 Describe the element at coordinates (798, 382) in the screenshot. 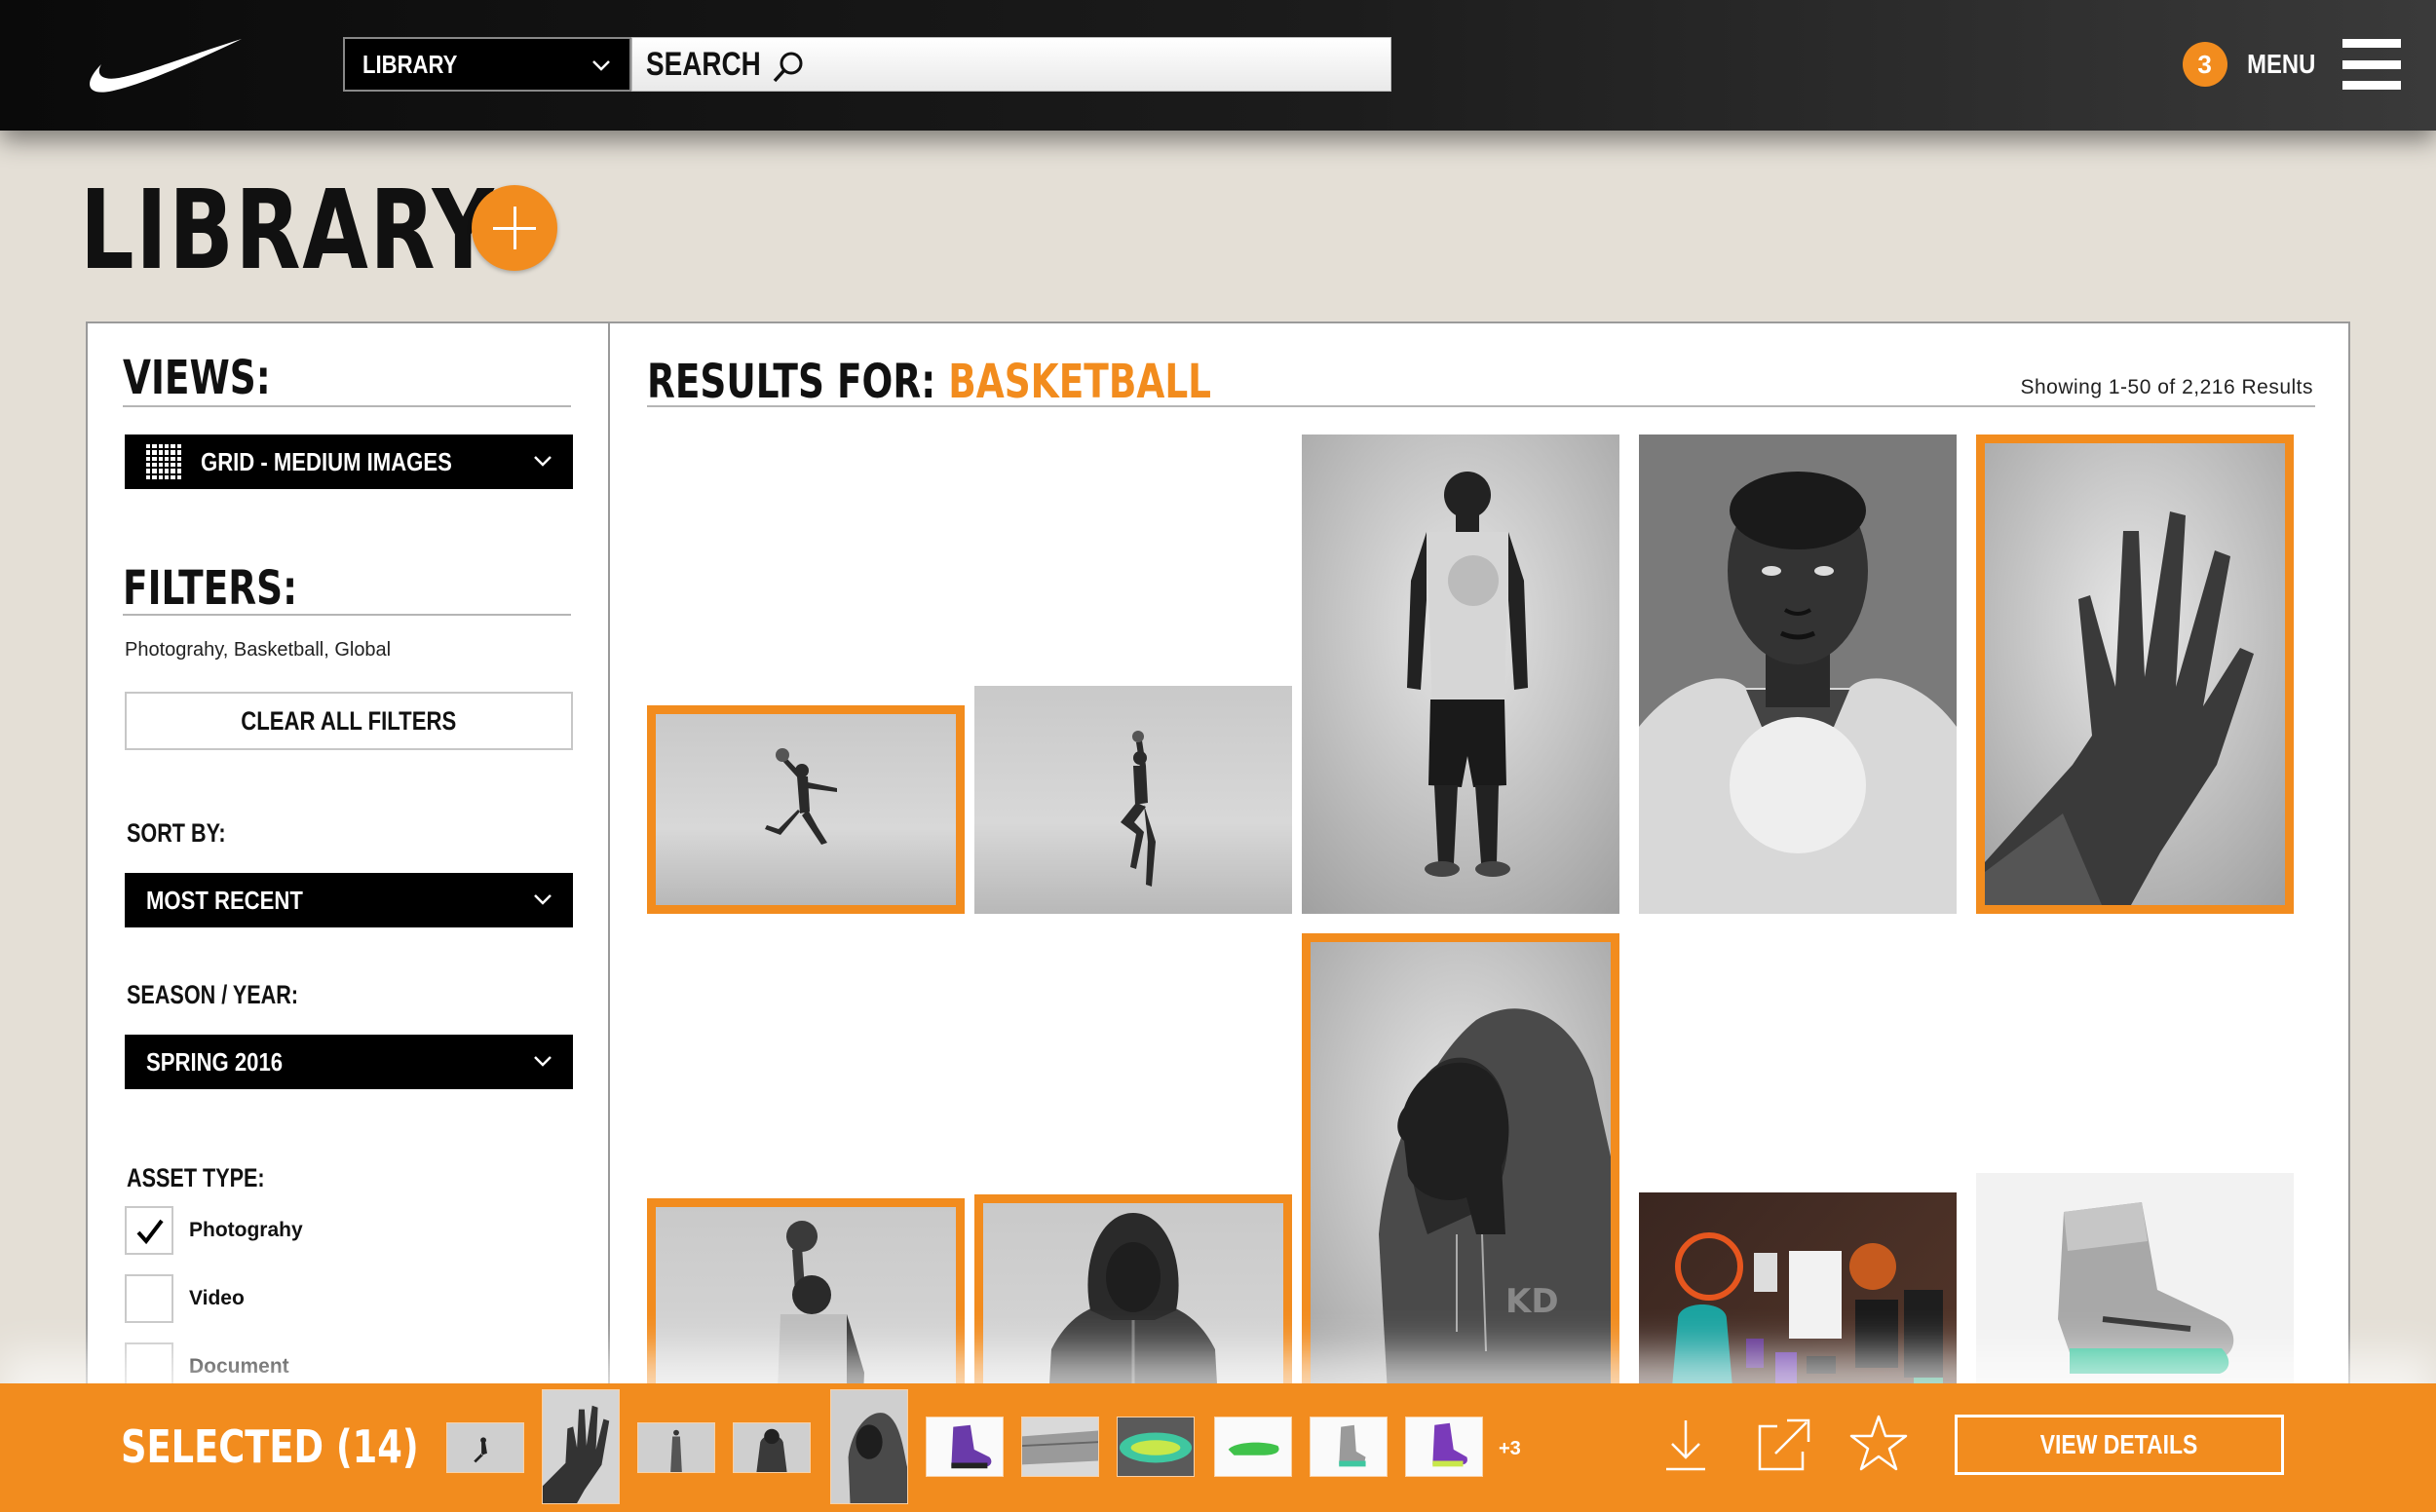

I see `results-prefix: RESULTS FOR:` at that location.